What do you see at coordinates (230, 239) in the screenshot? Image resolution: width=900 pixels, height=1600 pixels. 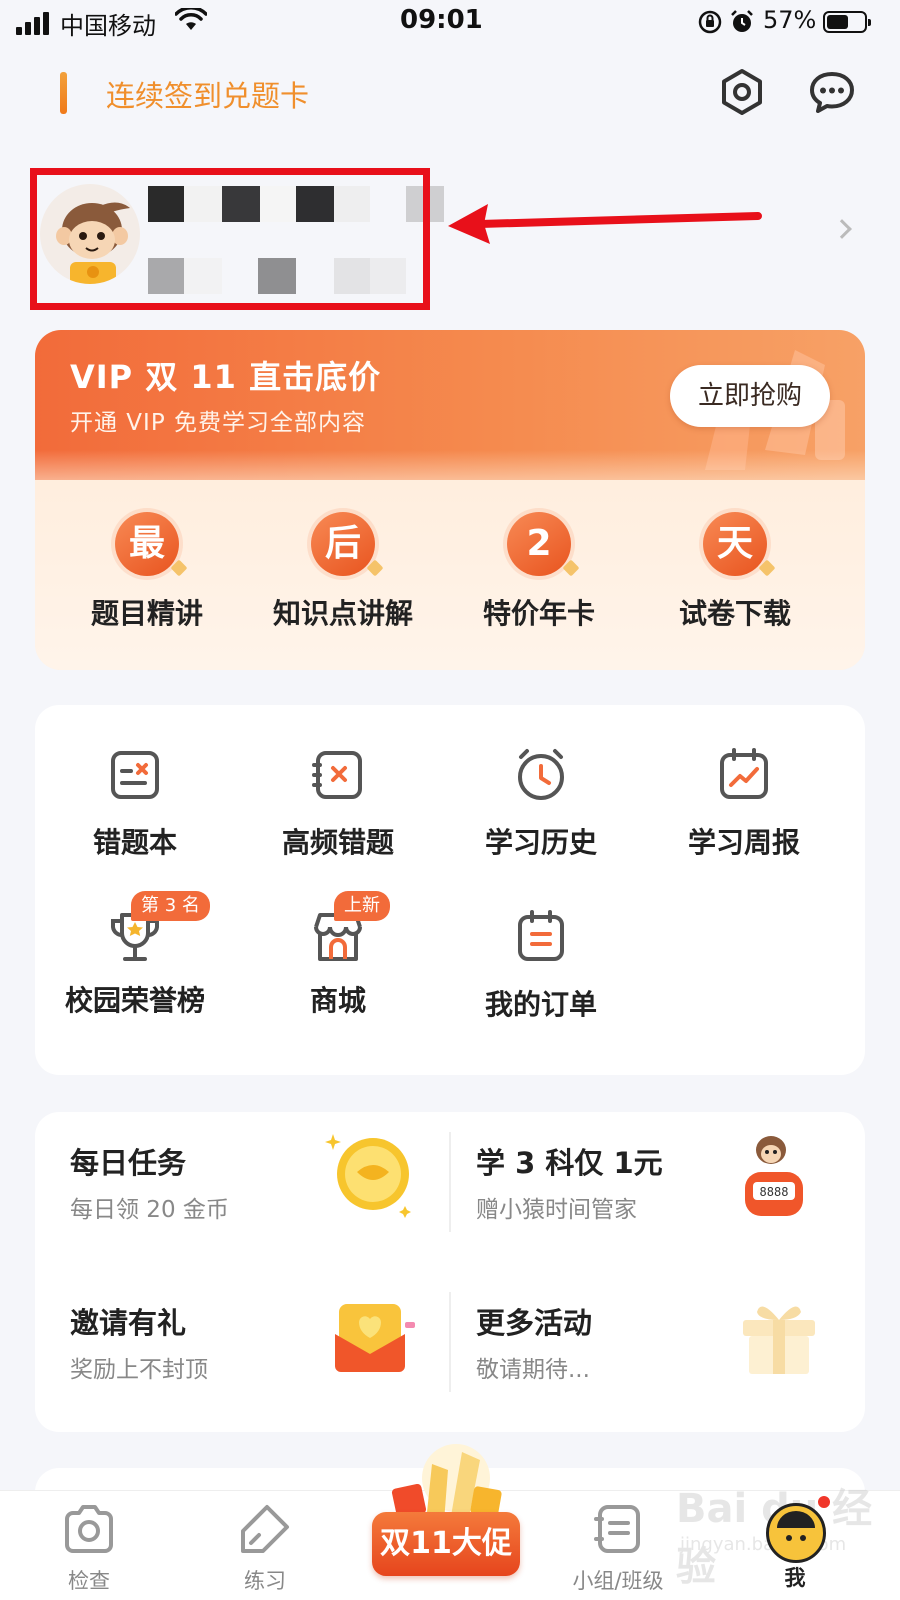 I see `highlight-frame` at bounding box center [230, 239].